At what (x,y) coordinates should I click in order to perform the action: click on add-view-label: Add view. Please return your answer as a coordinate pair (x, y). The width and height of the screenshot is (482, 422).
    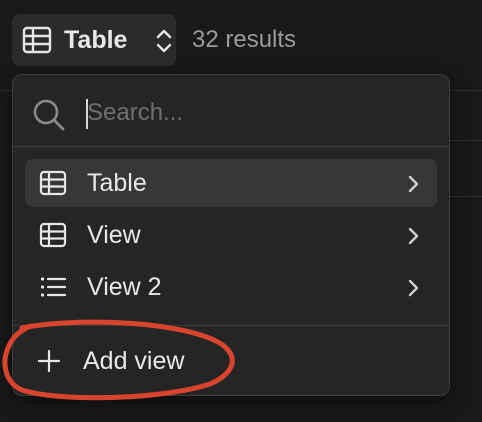
    Looking at the image, I should click on (134, 361).